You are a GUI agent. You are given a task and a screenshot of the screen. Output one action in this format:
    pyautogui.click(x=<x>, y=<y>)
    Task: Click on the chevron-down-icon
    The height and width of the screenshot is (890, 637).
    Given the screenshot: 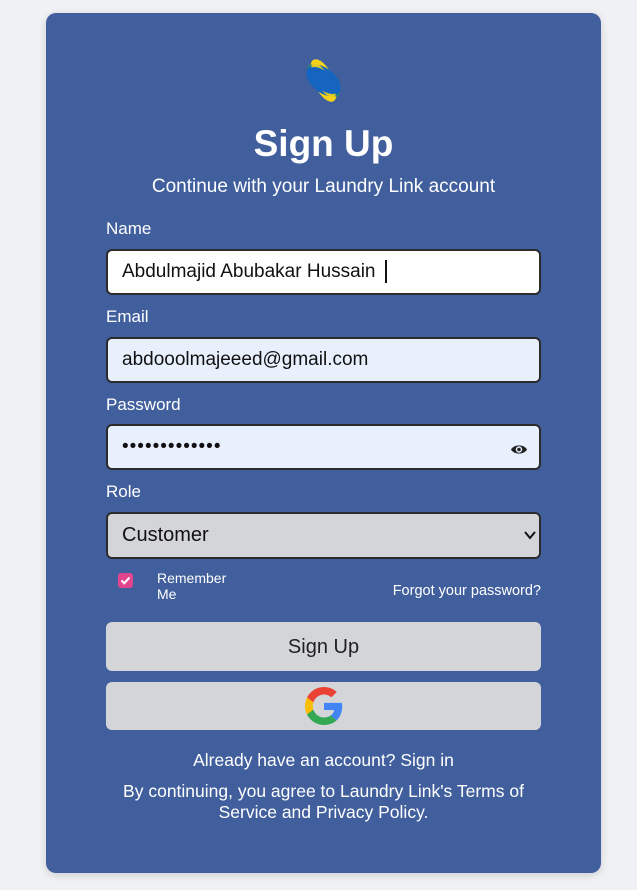 What is the action you would take?
    pyautogui.click(x=530, y=535)
    